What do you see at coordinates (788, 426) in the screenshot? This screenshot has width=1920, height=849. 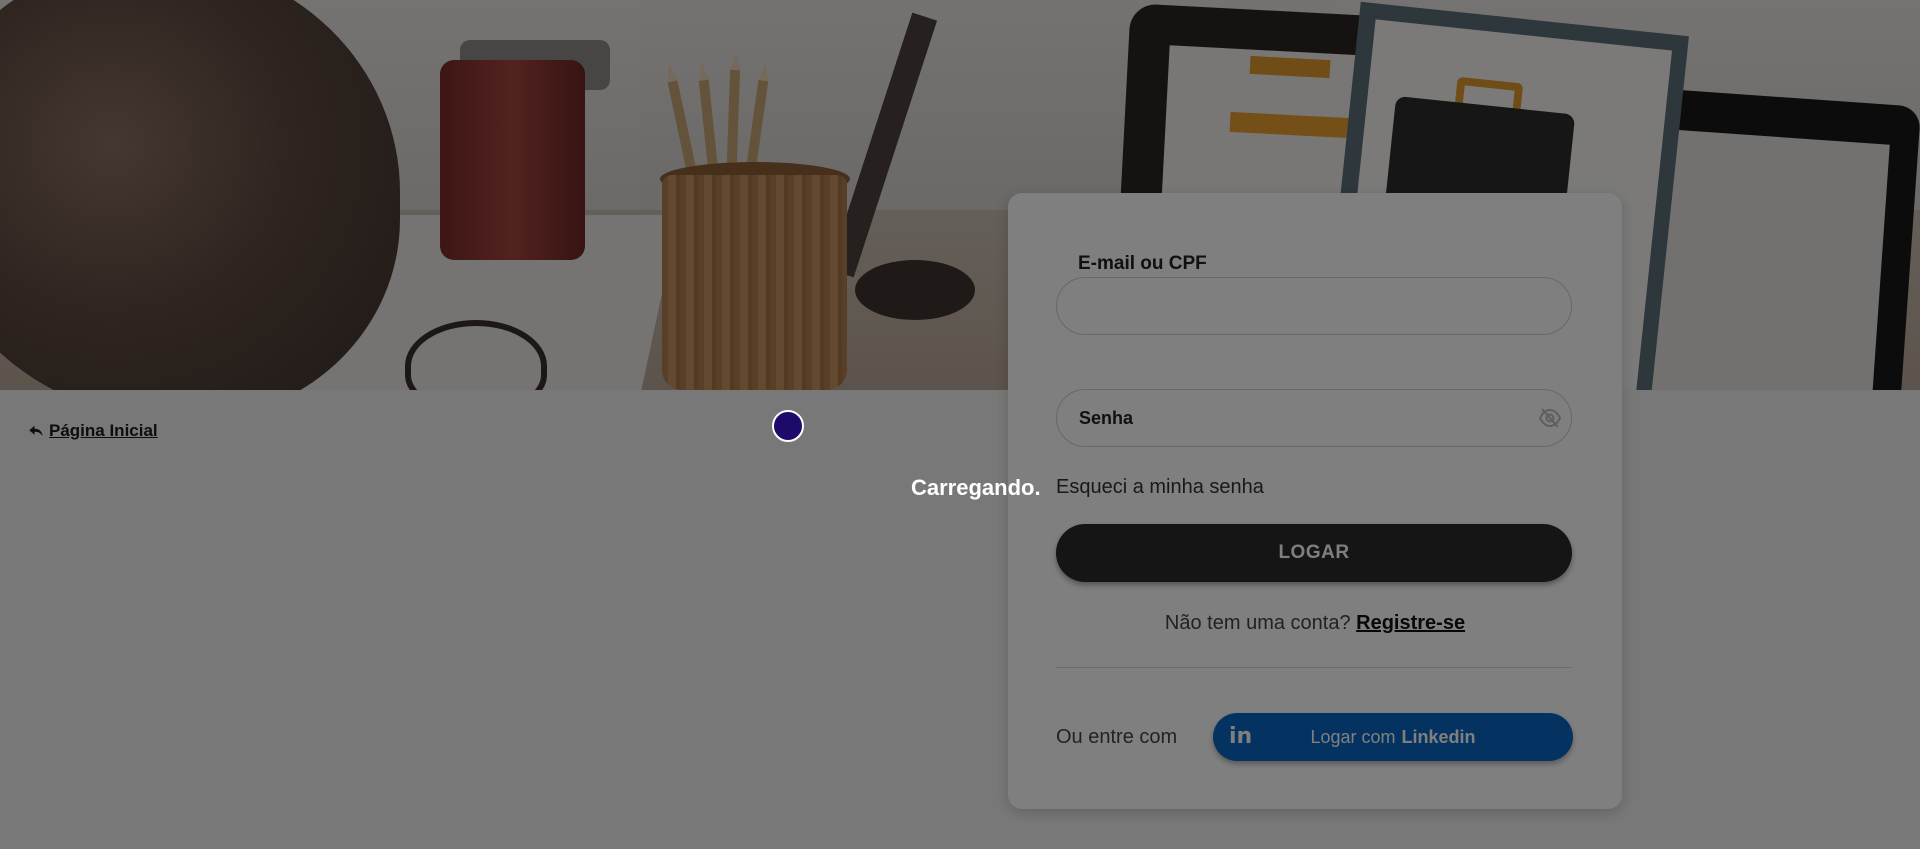 I see `loading-spinner` at bounding box center [788, 426].